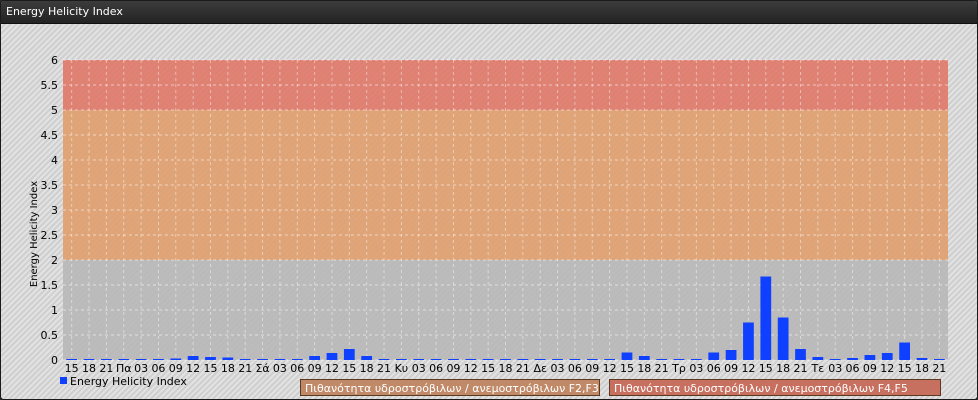 Image resolution: width=978 pixels, height=400 pixels. Describe the element at coordinates (64, 11) in the screenshot. I see `window-title: Energy Helicity Index` at that location.